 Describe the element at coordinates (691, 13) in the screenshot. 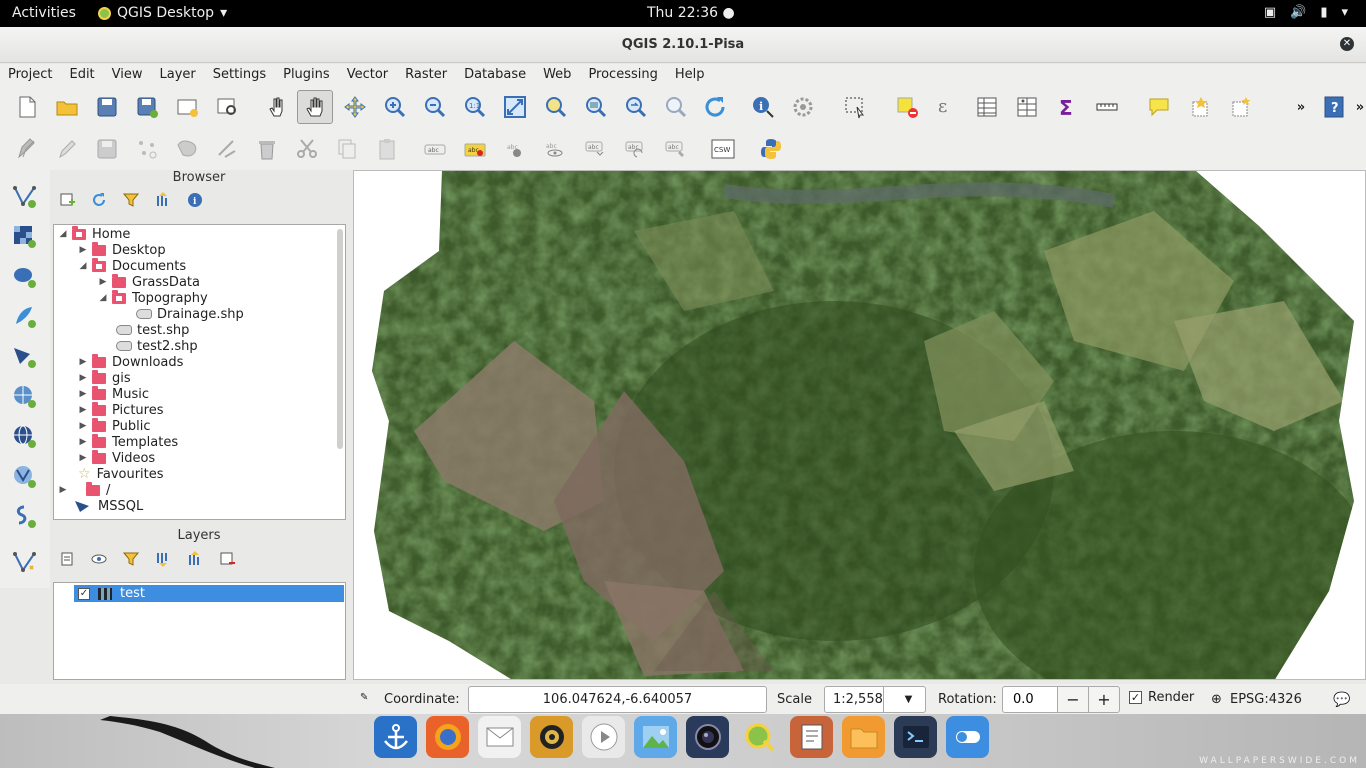

I see `clock: Thu 22:36 ●` at that location.